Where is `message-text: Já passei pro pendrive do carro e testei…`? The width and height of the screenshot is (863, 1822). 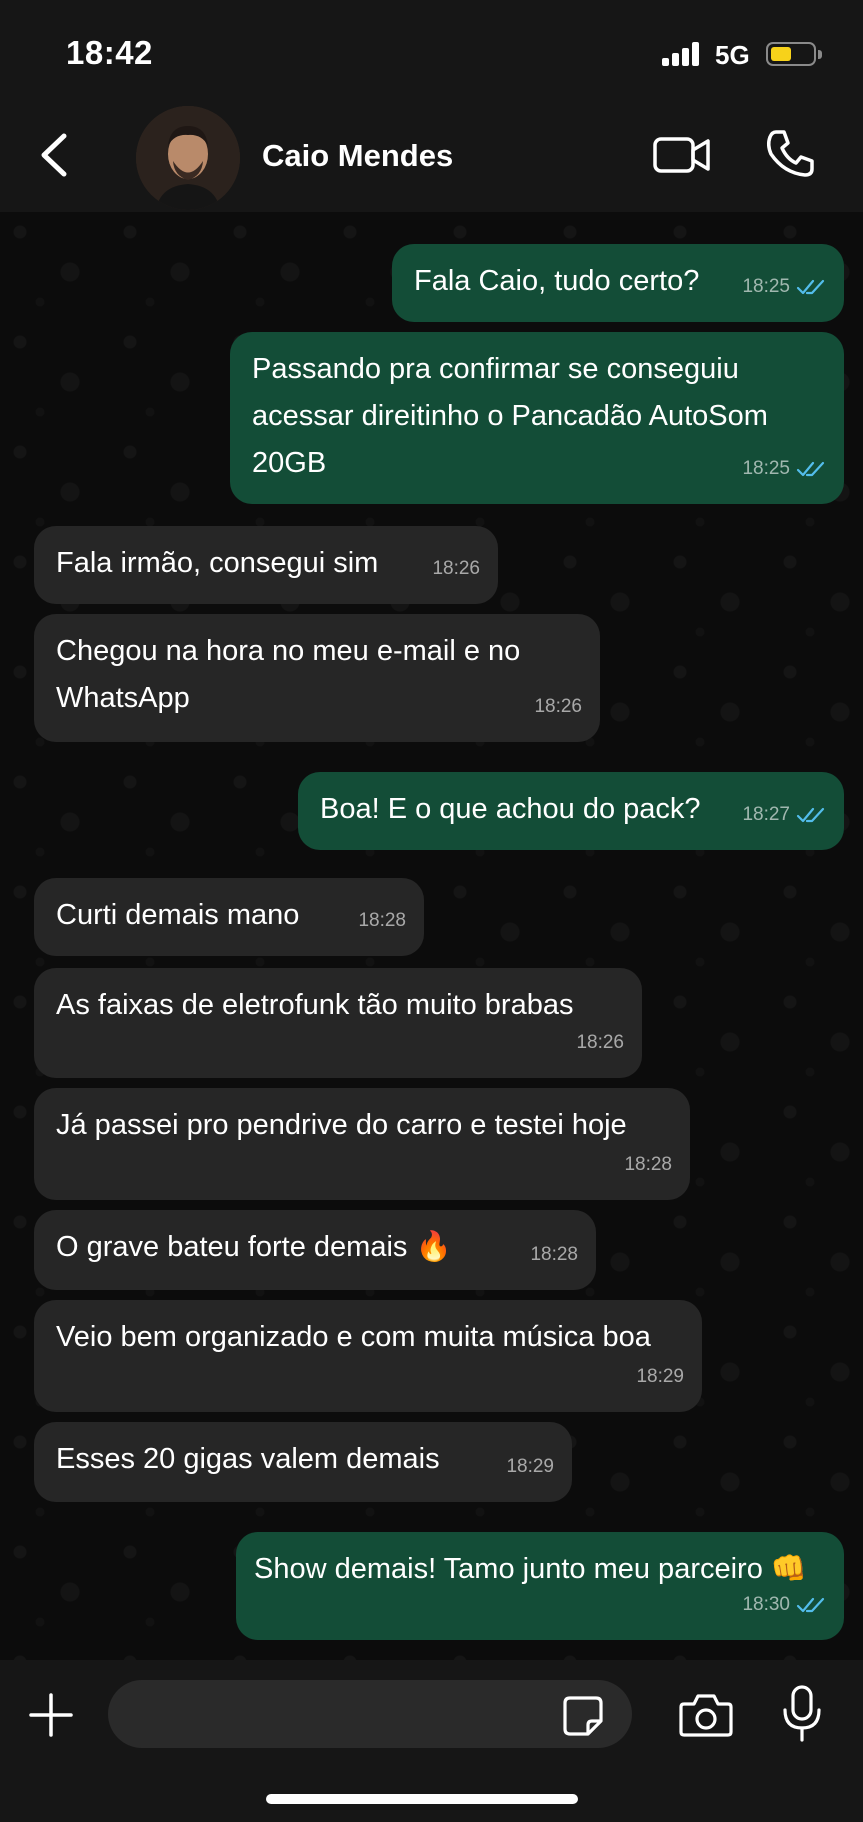
message-text: Já passei pro pendrive do carro e testei… is located at coordinates (341, 1125).